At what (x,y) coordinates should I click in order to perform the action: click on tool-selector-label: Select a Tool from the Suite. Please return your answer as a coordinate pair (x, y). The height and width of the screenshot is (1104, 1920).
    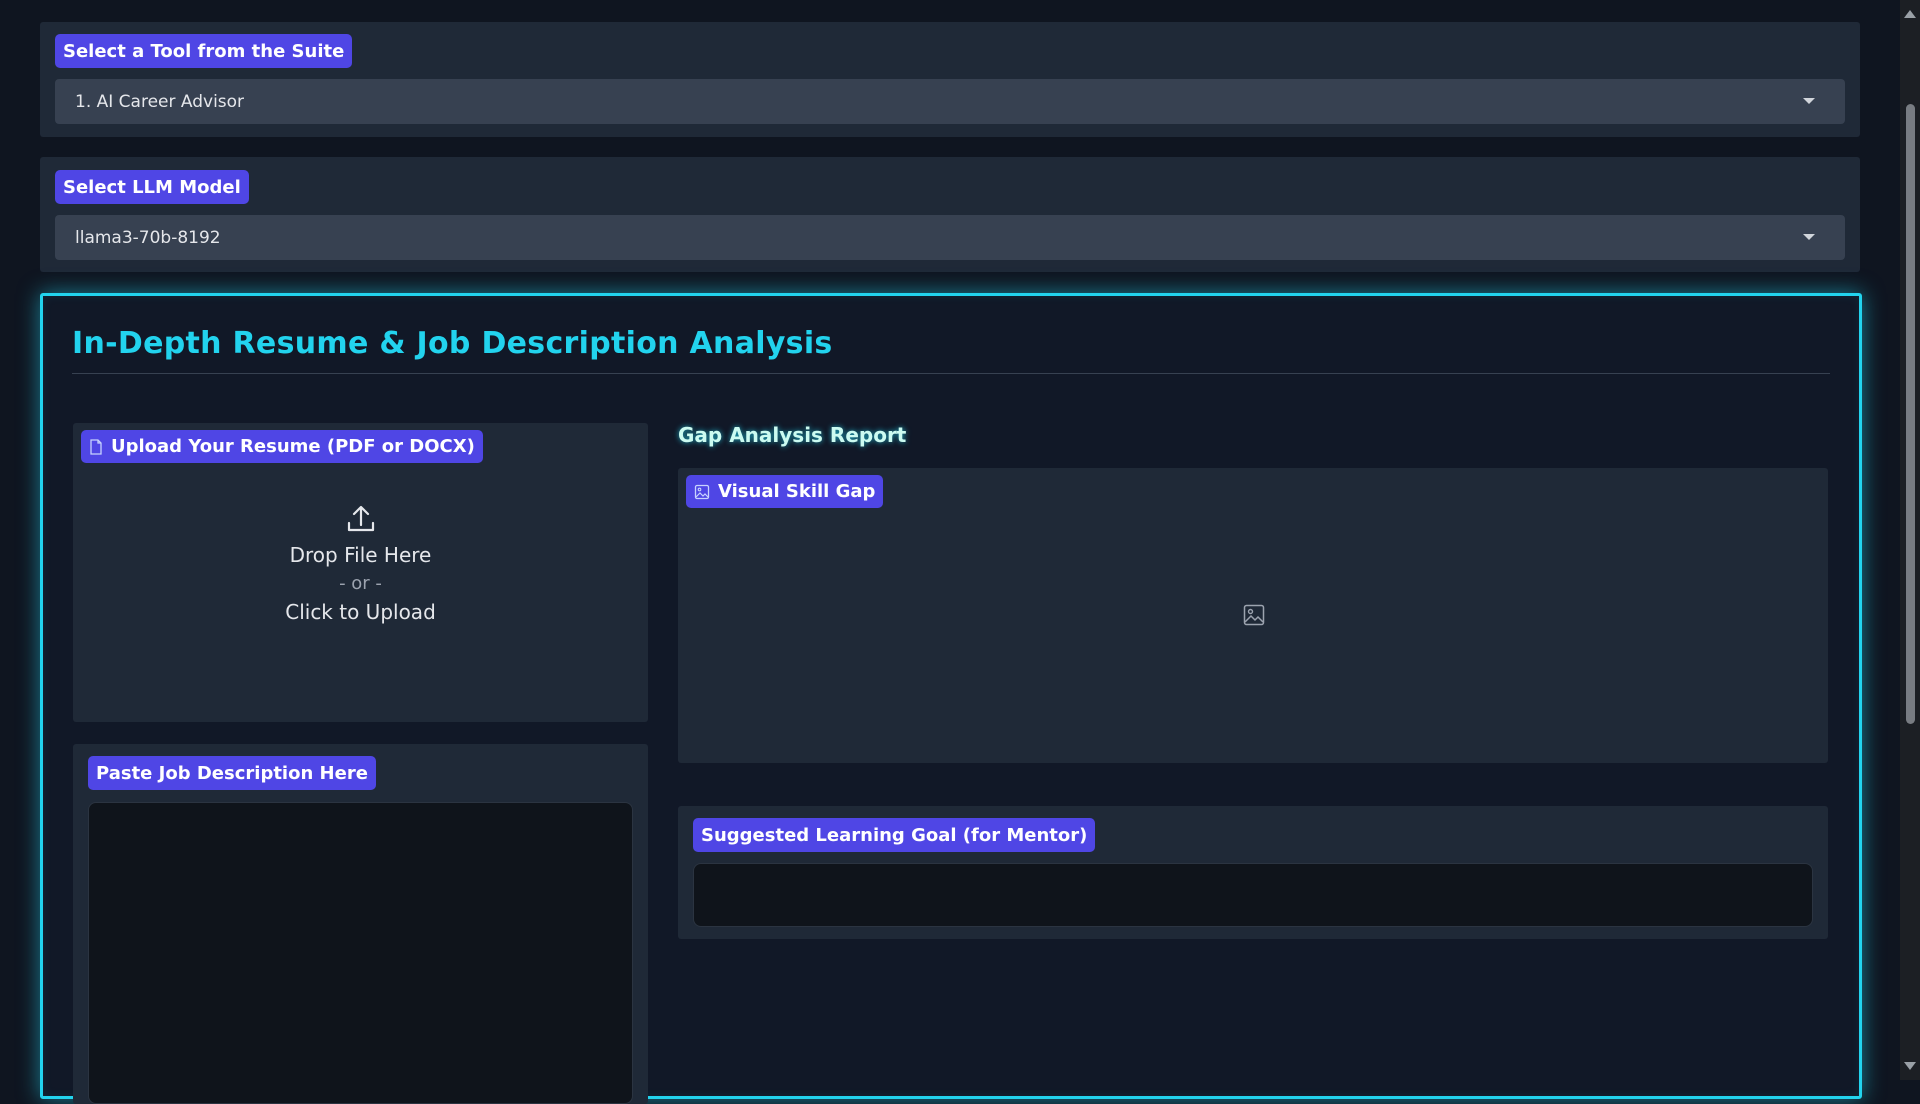
    Looking at the image, I should click on (204, 51).